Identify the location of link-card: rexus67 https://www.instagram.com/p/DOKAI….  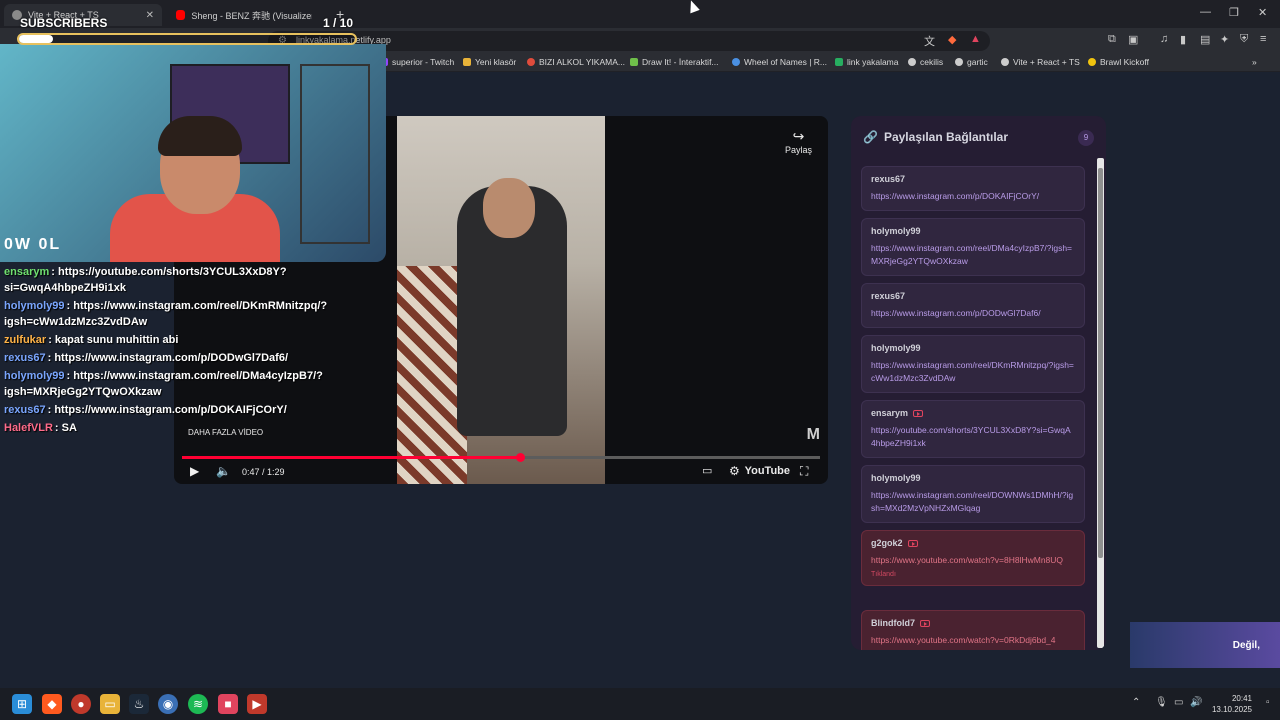
(973, 188).